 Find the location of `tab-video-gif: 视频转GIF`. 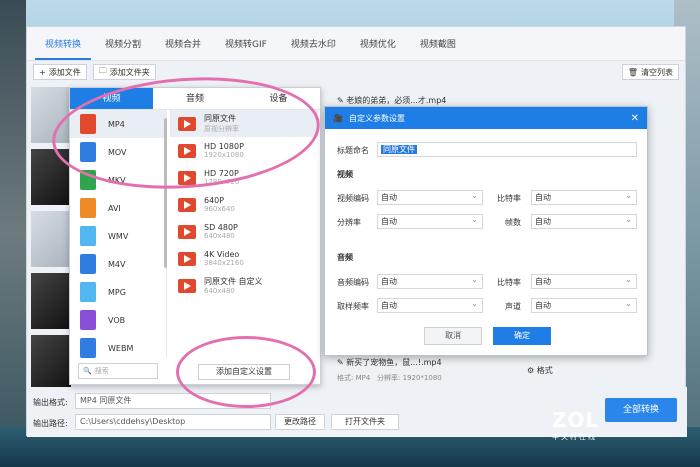

tab-video-gif: 视频转GIF is located at coordinates (246, 48).